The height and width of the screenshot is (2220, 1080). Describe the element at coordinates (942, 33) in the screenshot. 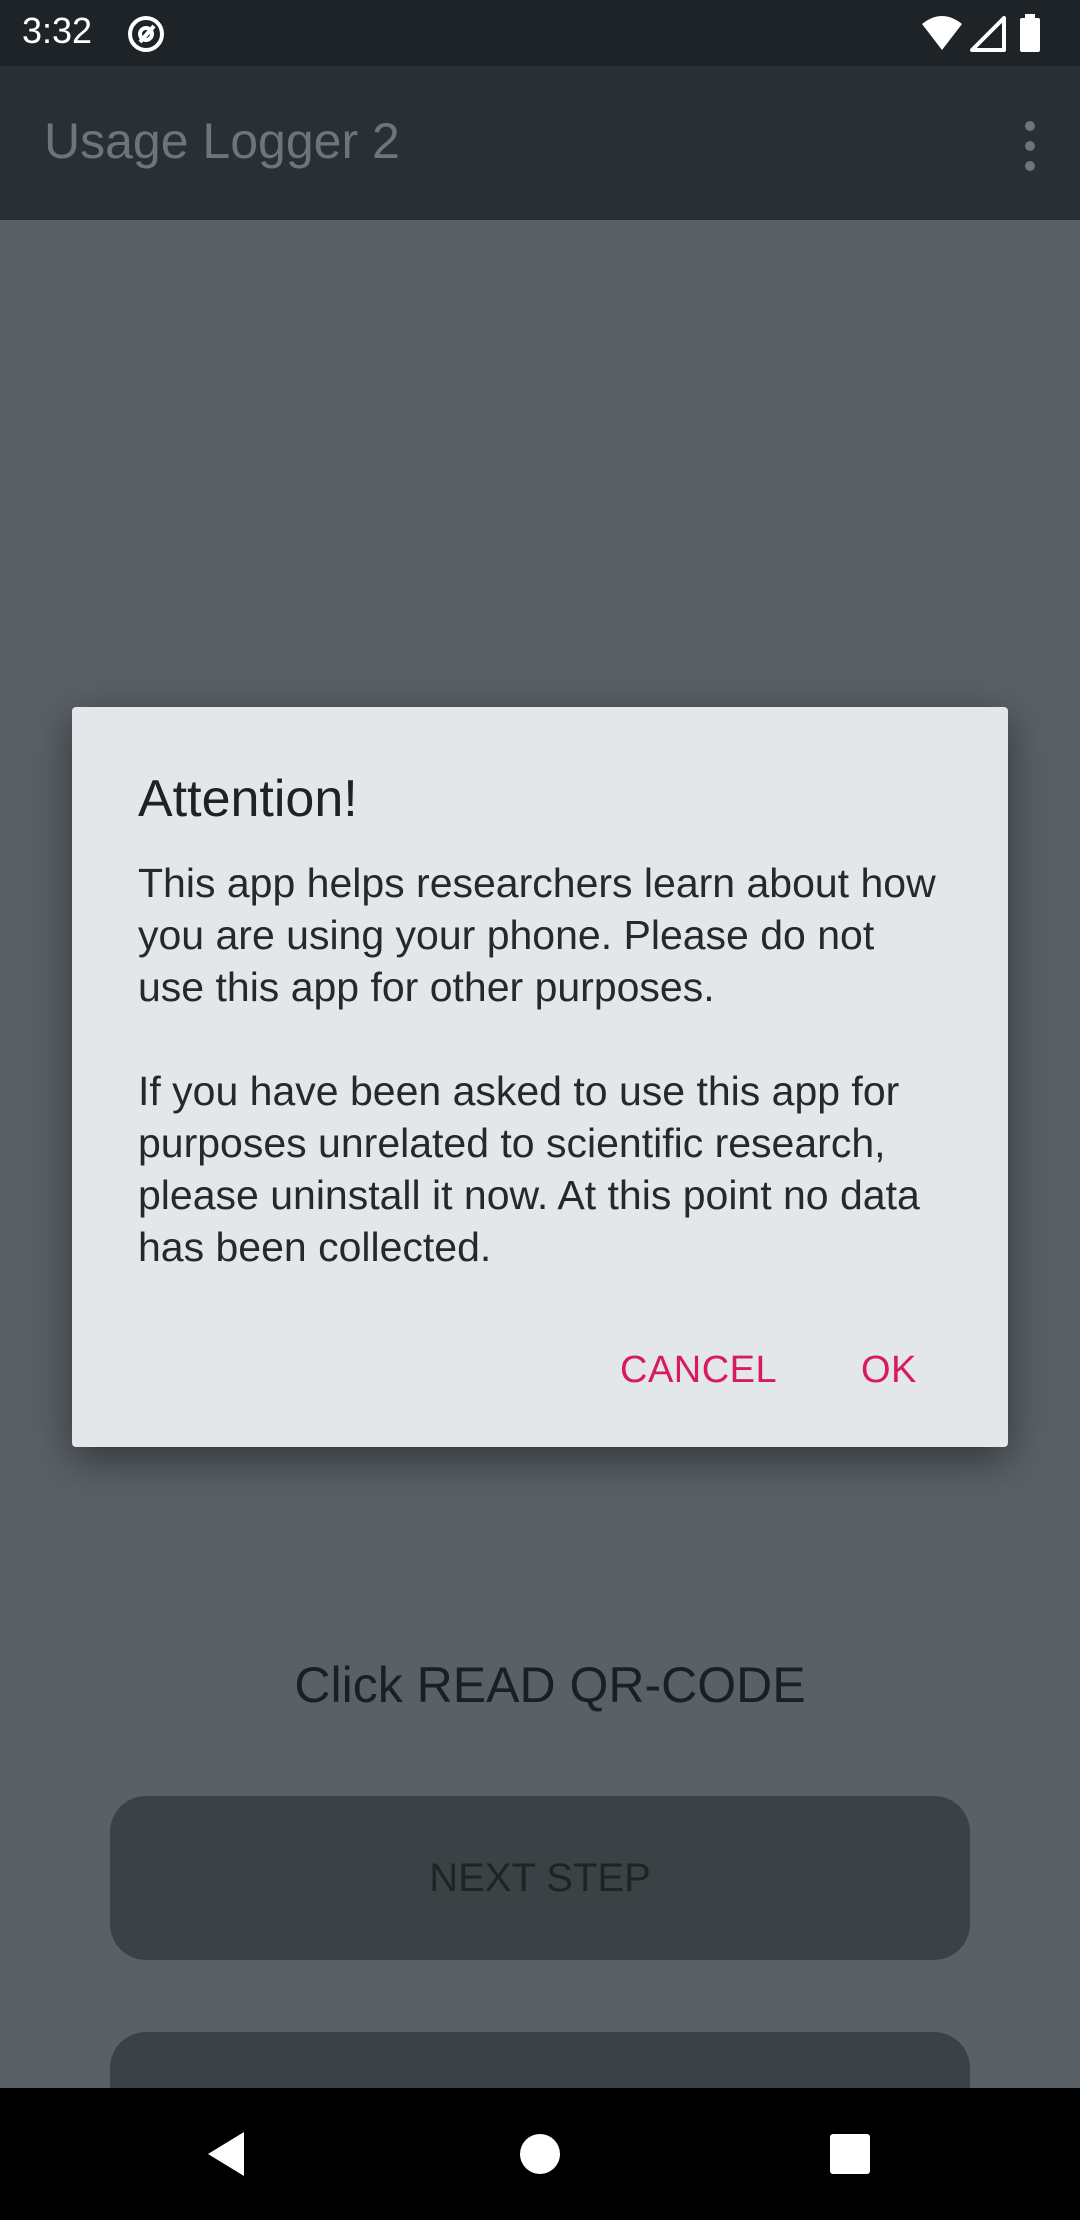

I see `wifi-icon` at that location.